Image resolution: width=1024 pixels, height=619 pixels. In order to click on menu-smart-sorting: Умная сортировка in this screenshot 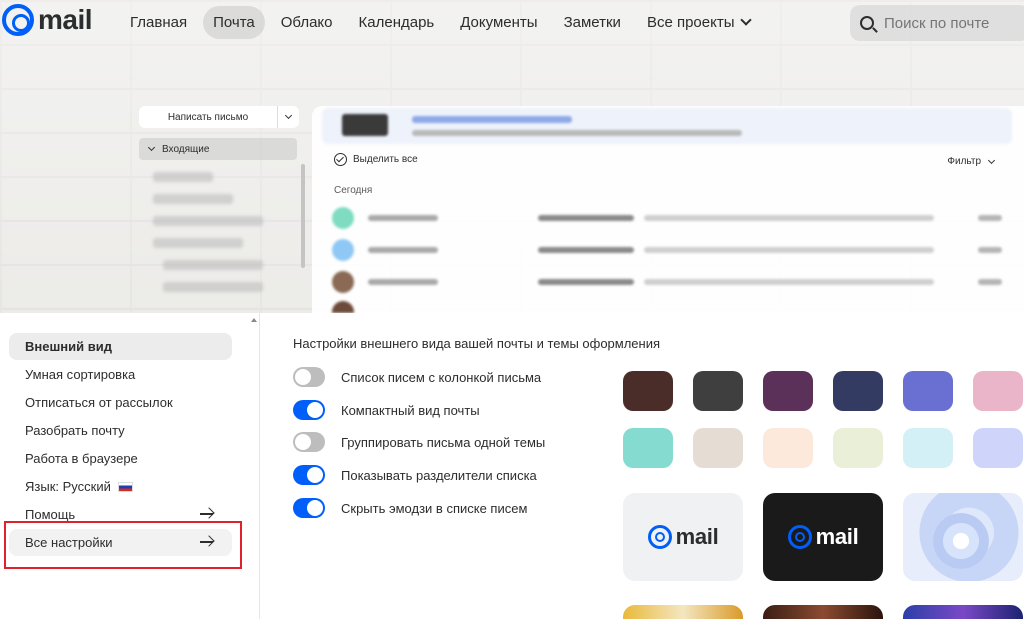, I will do `click(120, 374)`.